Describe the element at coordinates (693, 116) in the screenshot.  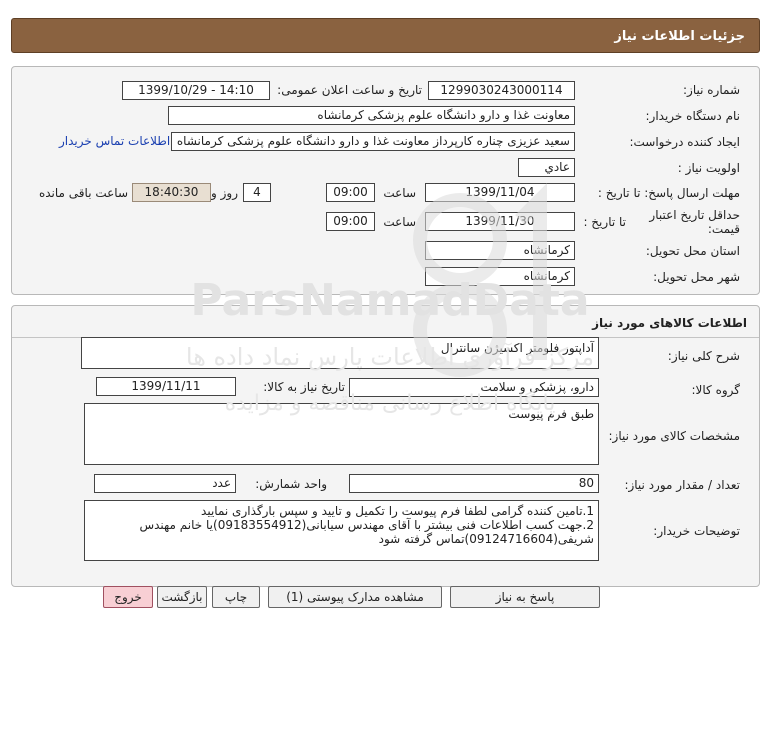
I see `buyer-org-label: نام دستگاه خریدار:` at that location.